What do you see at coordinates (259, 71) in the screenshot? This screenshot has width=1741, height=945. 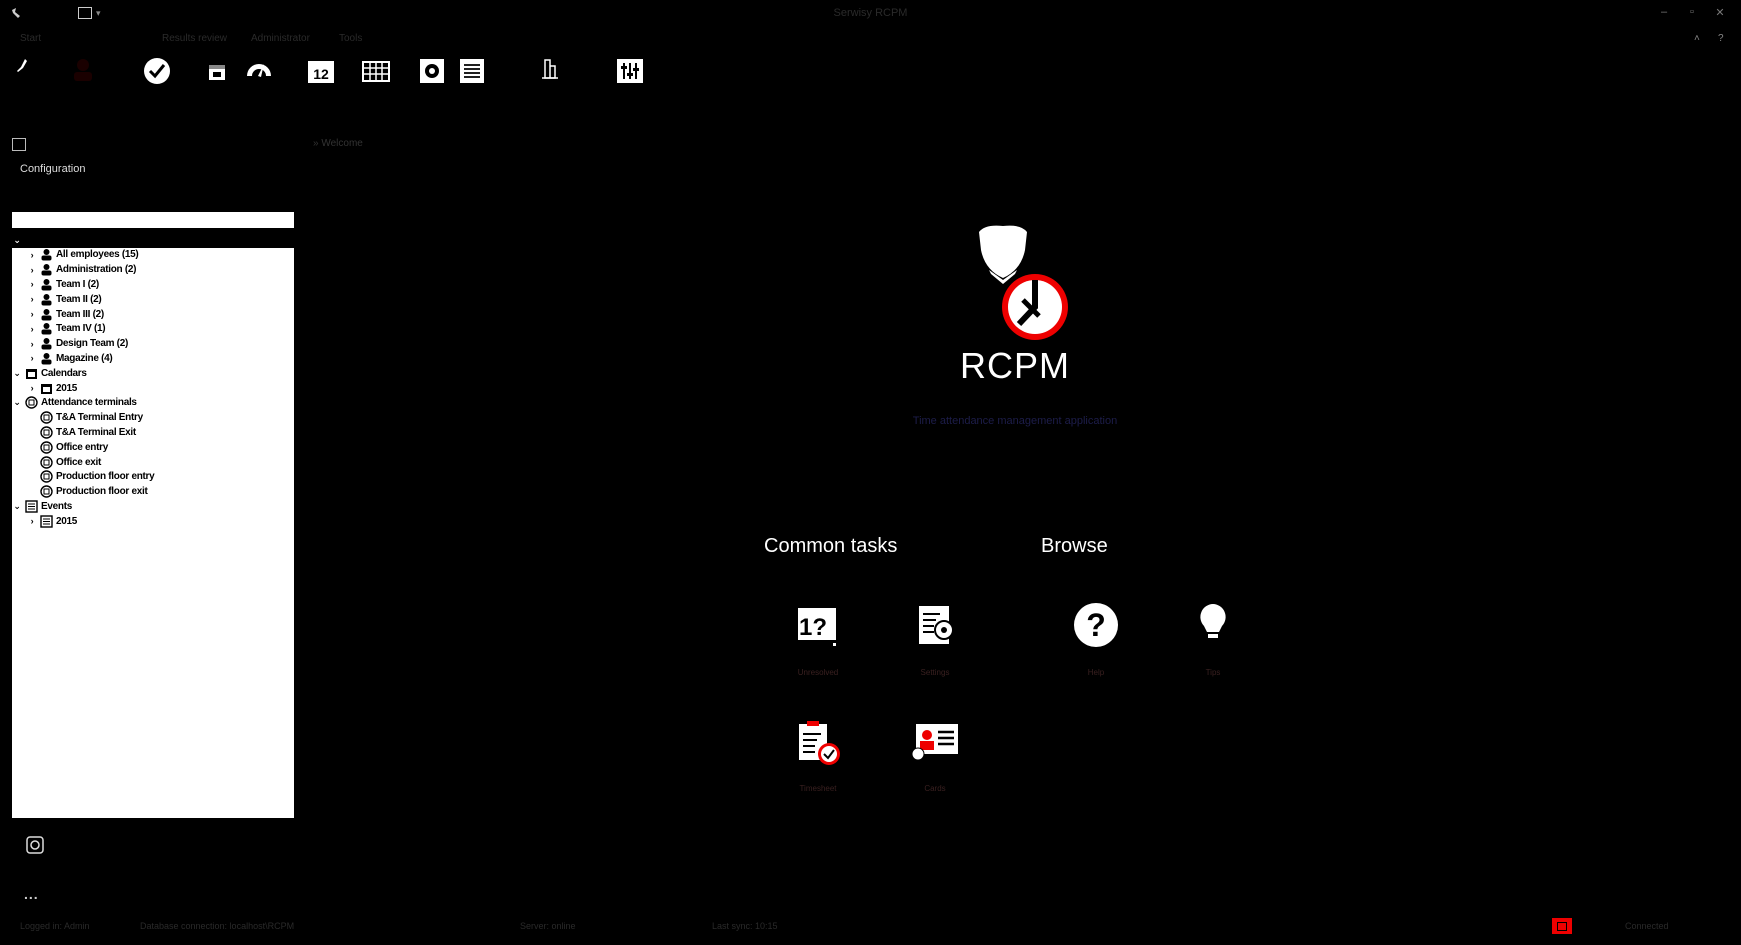 I see `dashboard-gauge-icon` at bounding box center [259, 71].